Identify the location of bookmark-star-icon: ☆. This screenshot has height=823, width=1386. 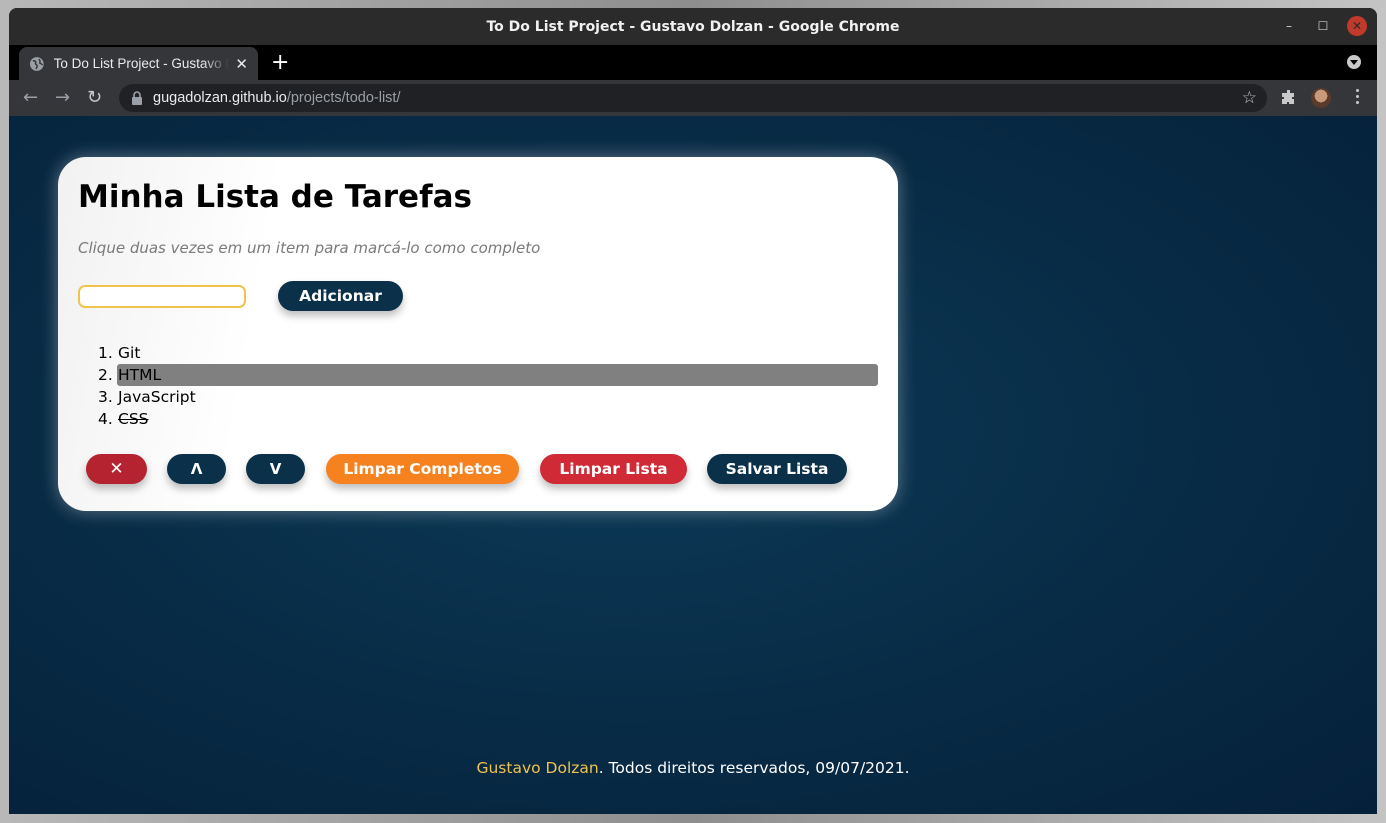
(1249, 98).